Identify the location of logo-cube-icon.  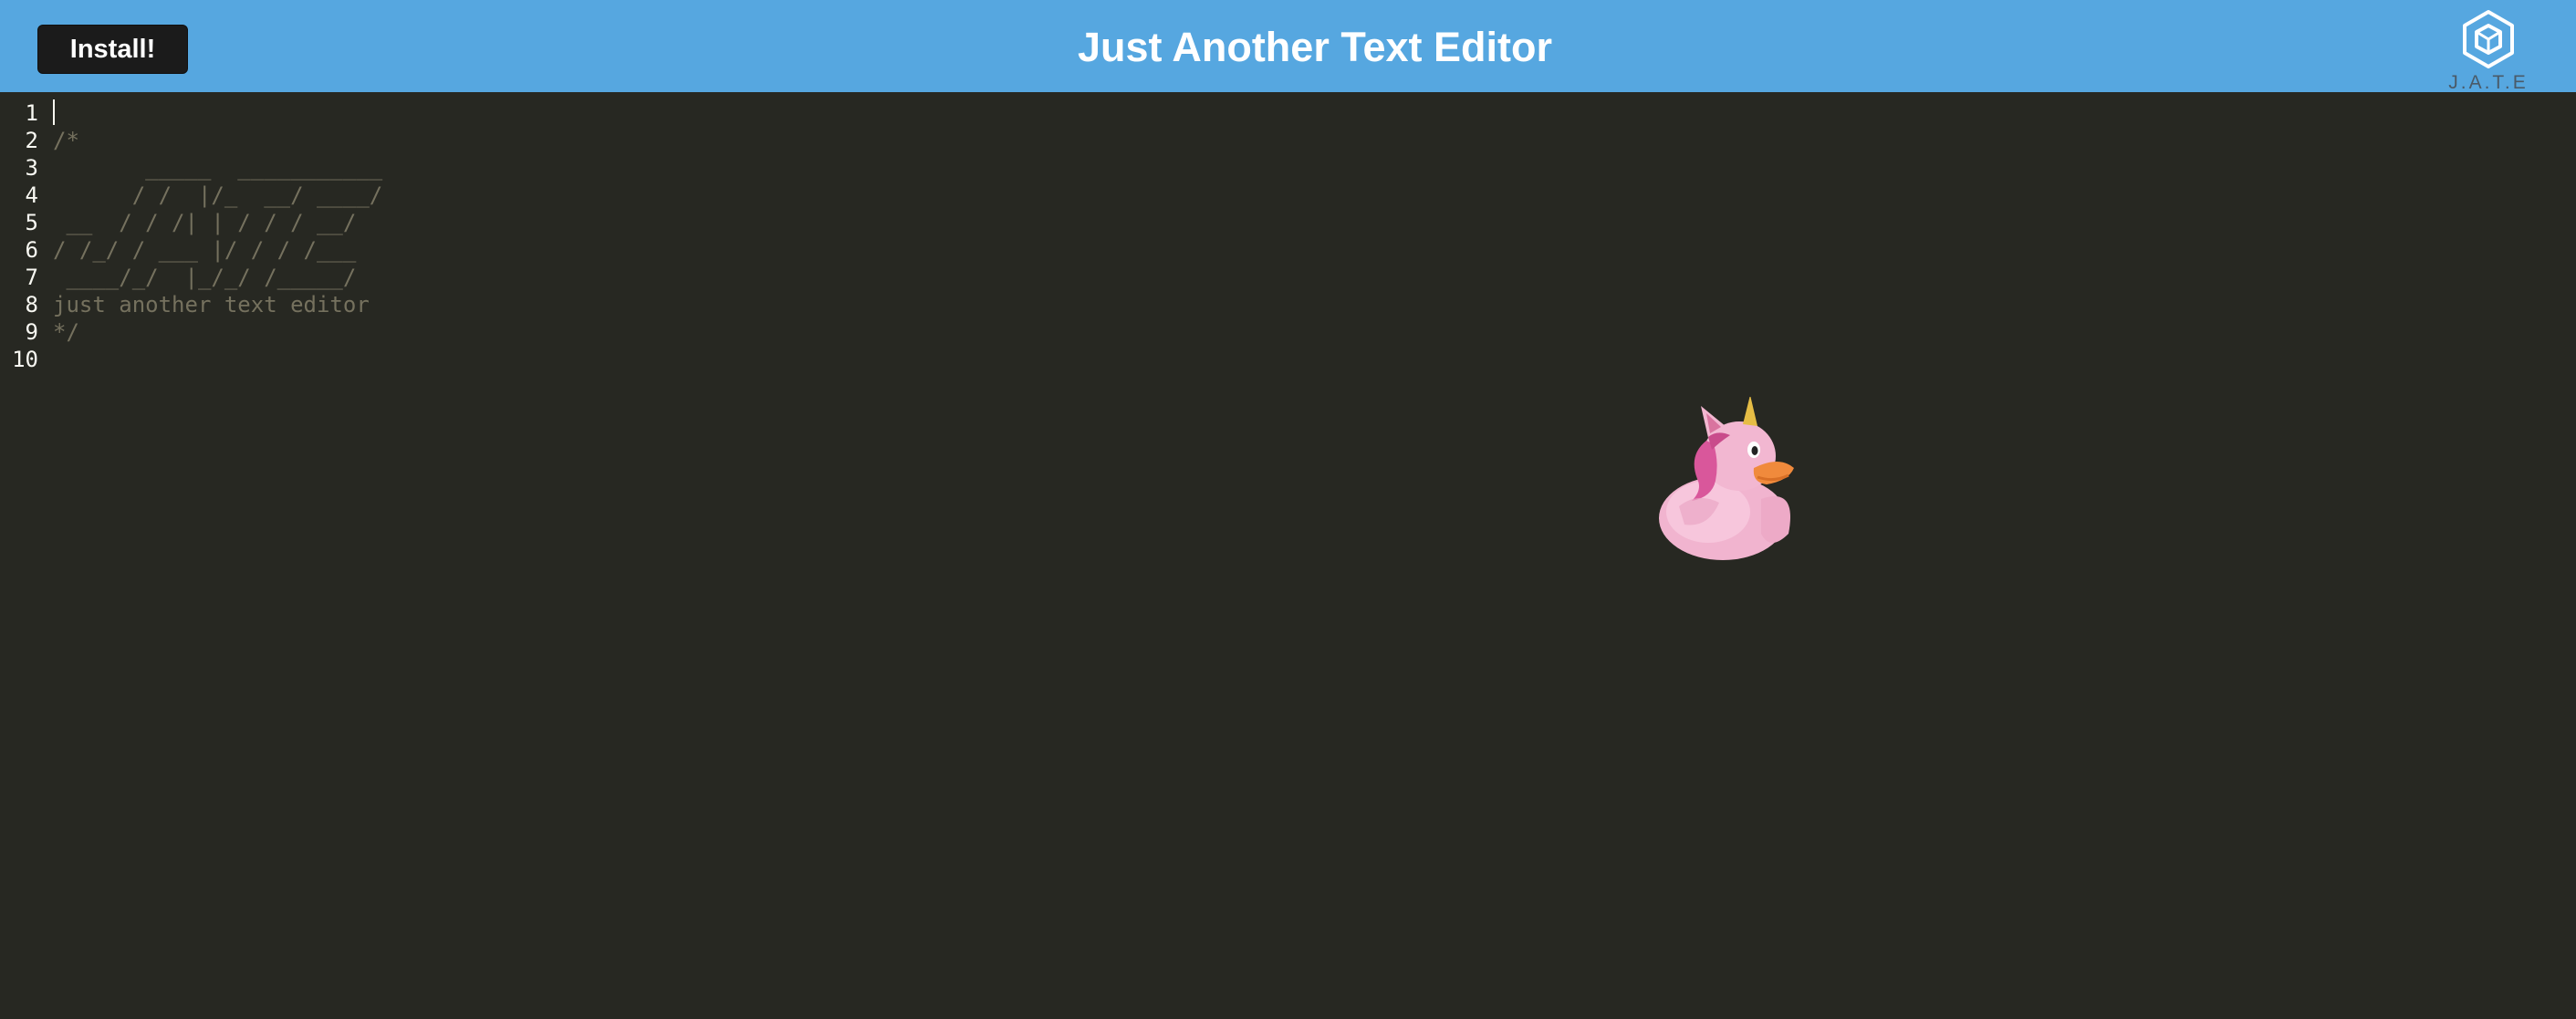
(2488, 39).